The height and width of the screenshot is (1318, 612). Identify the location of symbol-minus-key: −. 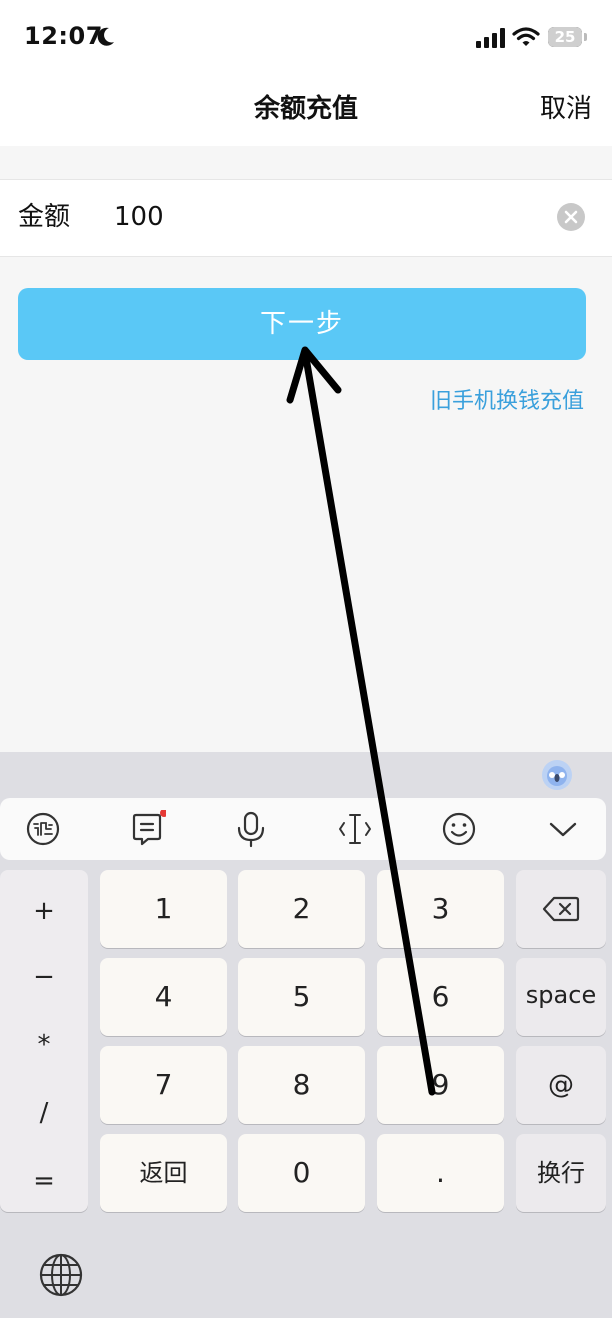
(44, 977).